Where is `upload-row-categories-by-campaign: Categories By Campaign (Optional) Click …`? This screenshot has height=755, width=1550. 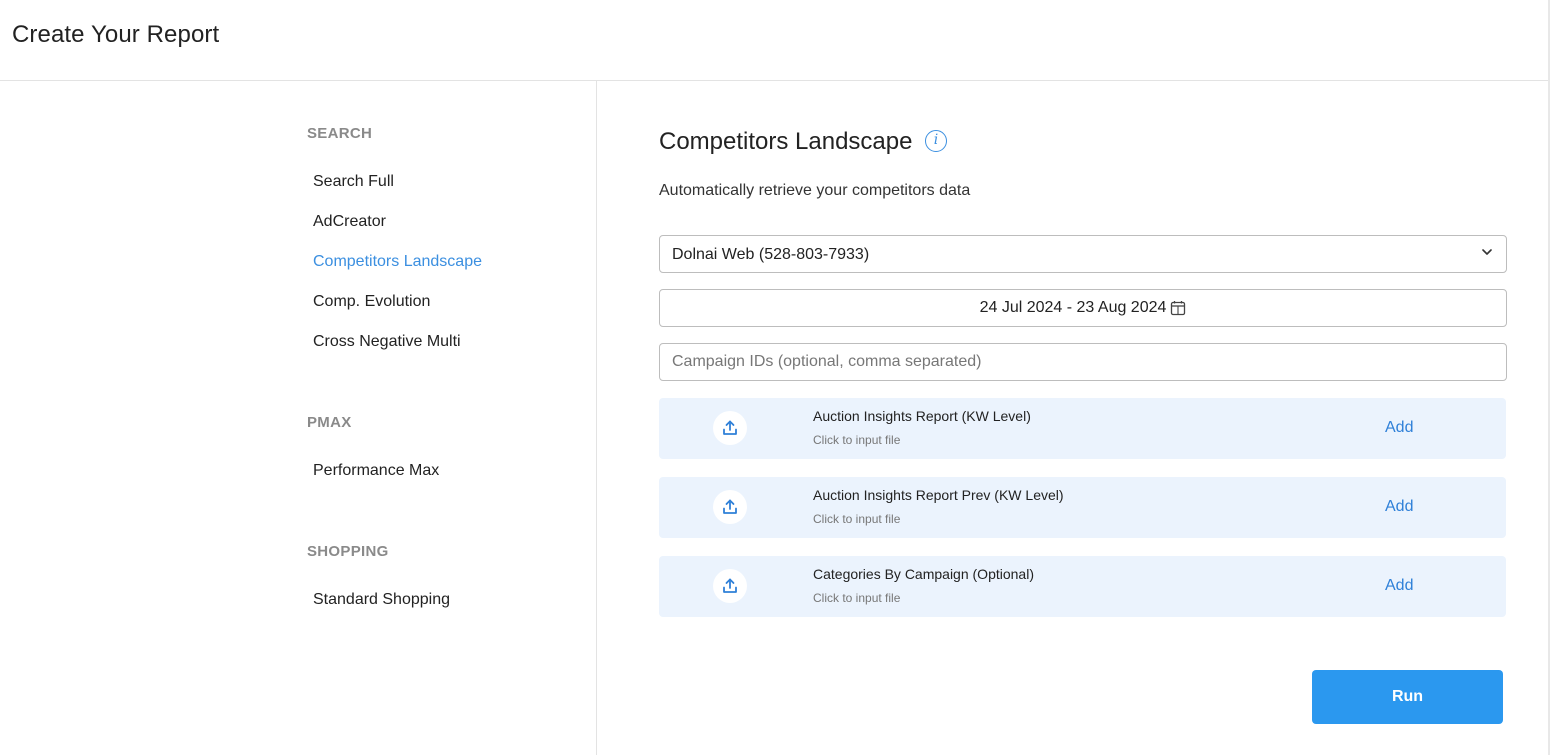
upload-row-categories-by-campaign: Categories By Campaign (Optional) Click … is located at coordinates (1082, 586).